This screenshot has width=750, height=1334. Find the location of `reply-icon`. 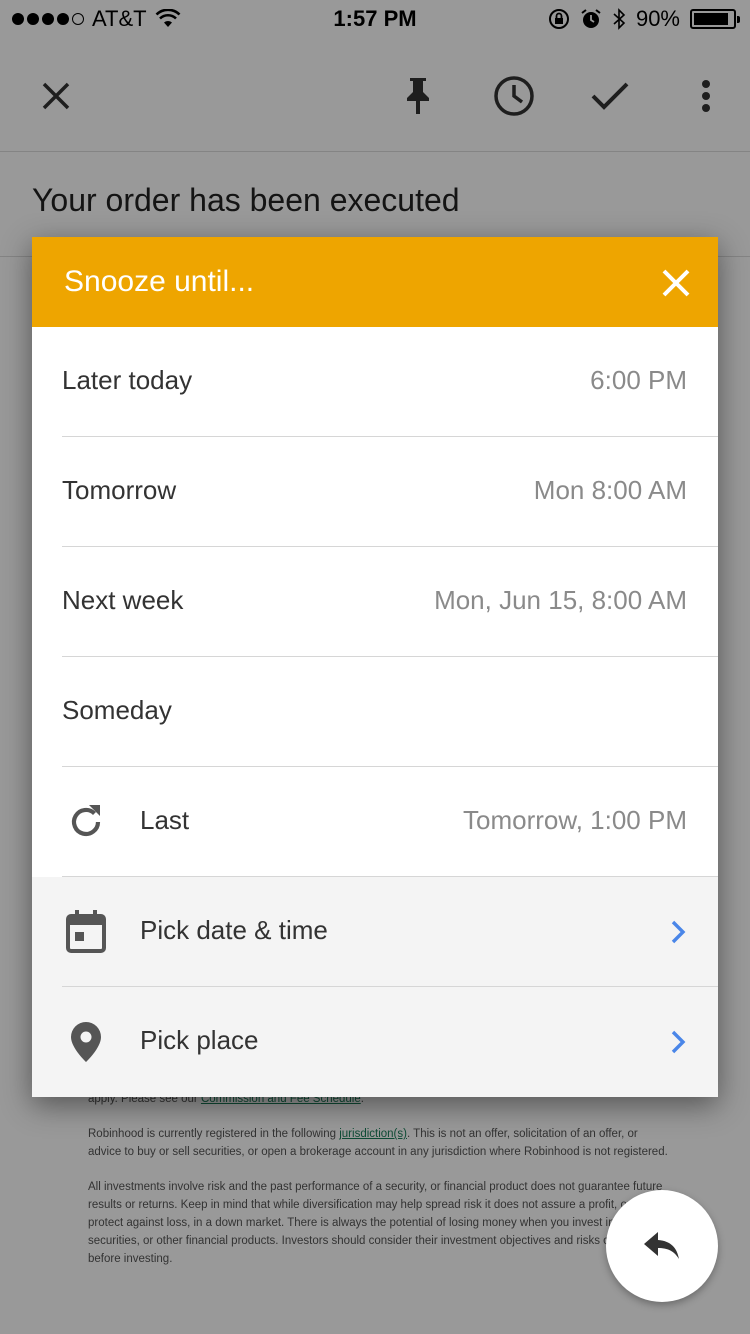

reply-icon is located at coordinates (661, 1245).